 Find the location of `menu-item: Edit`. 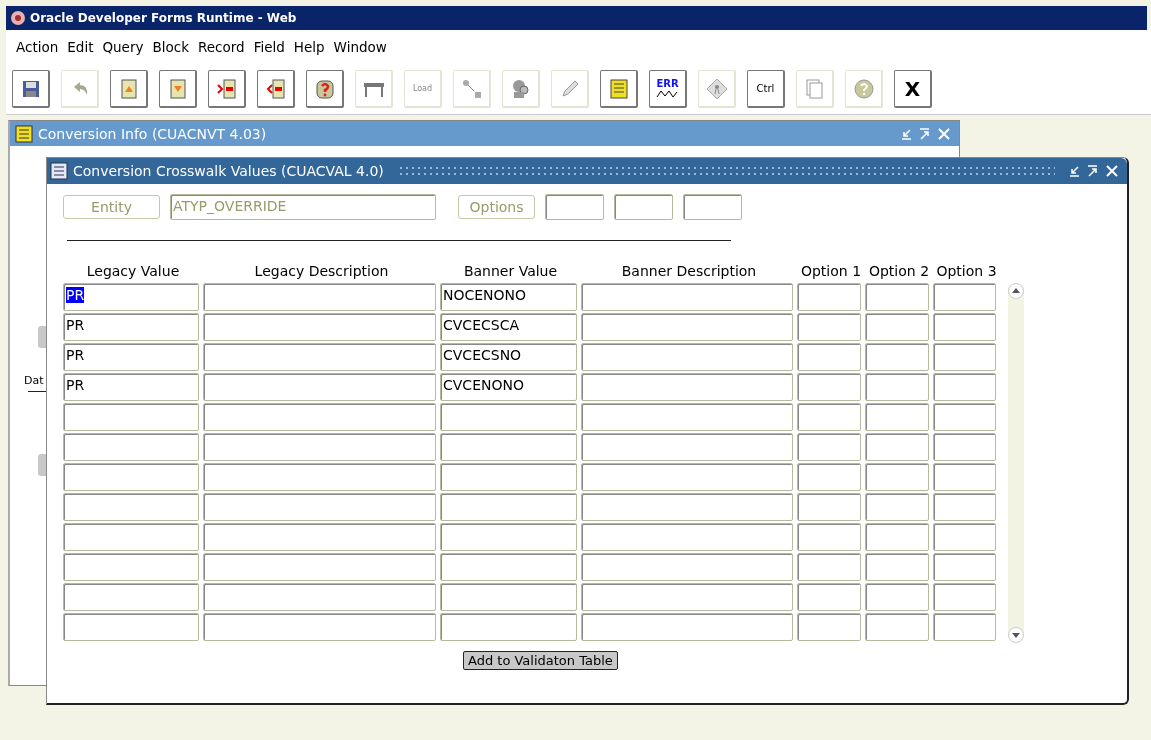

menu-item: Edit is located at coordinates (80, 47).